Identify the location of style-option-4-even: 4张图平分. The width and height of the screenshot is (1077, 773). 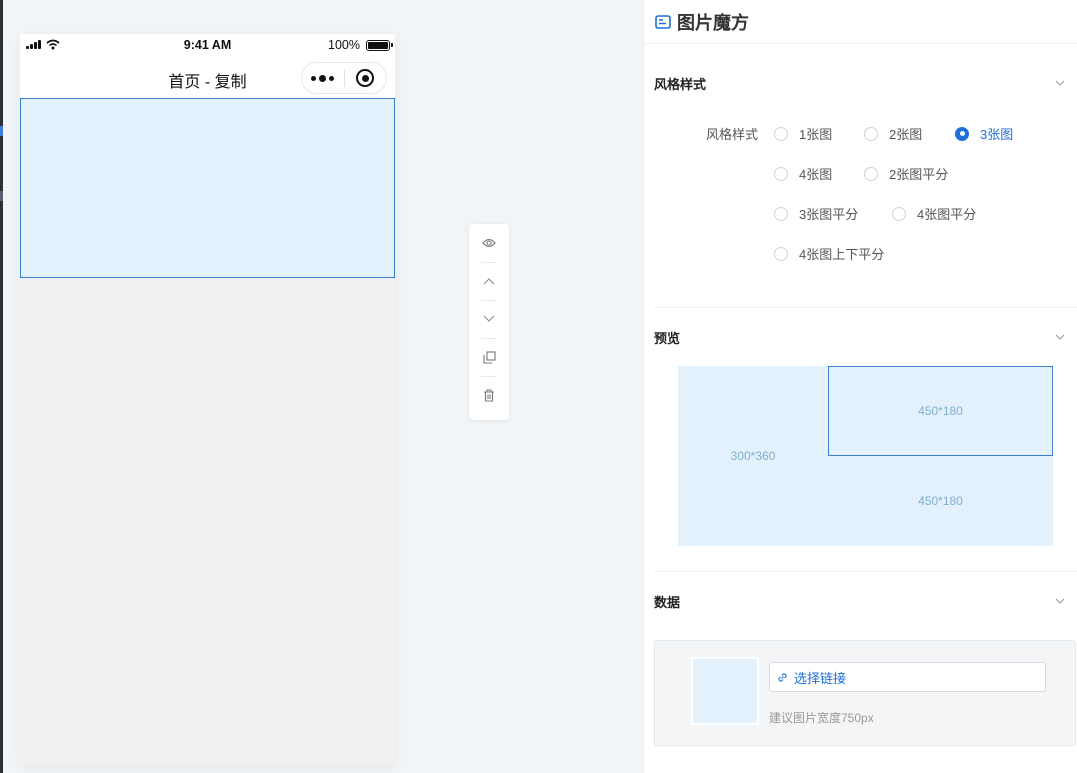
(934, 213).